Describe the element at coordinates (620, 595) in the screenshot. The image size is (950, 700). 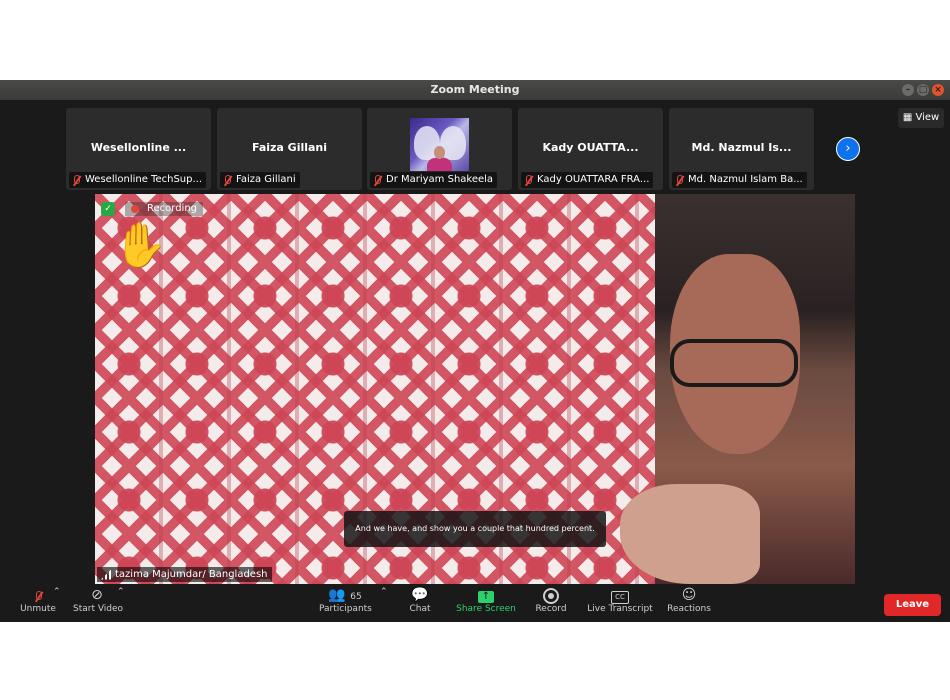
I see `closed-captions-icon: CC` at that location.